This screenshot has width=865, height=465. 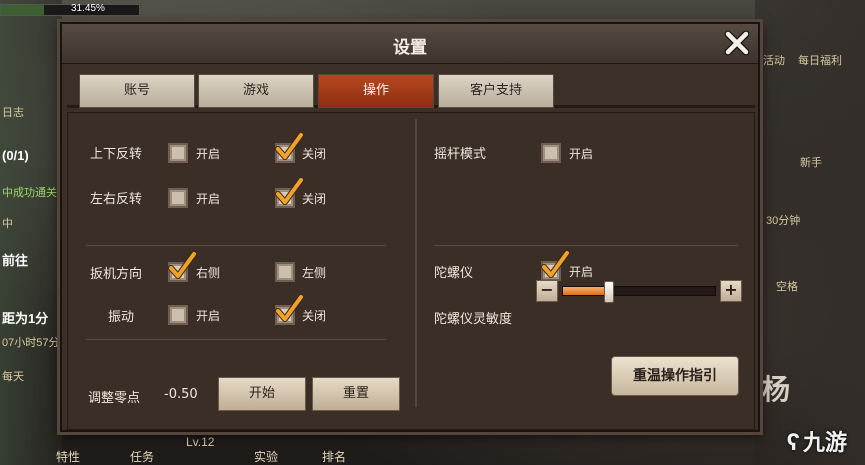 I want to click on vibration-on-label: 开启, so click(x=208, y=316).